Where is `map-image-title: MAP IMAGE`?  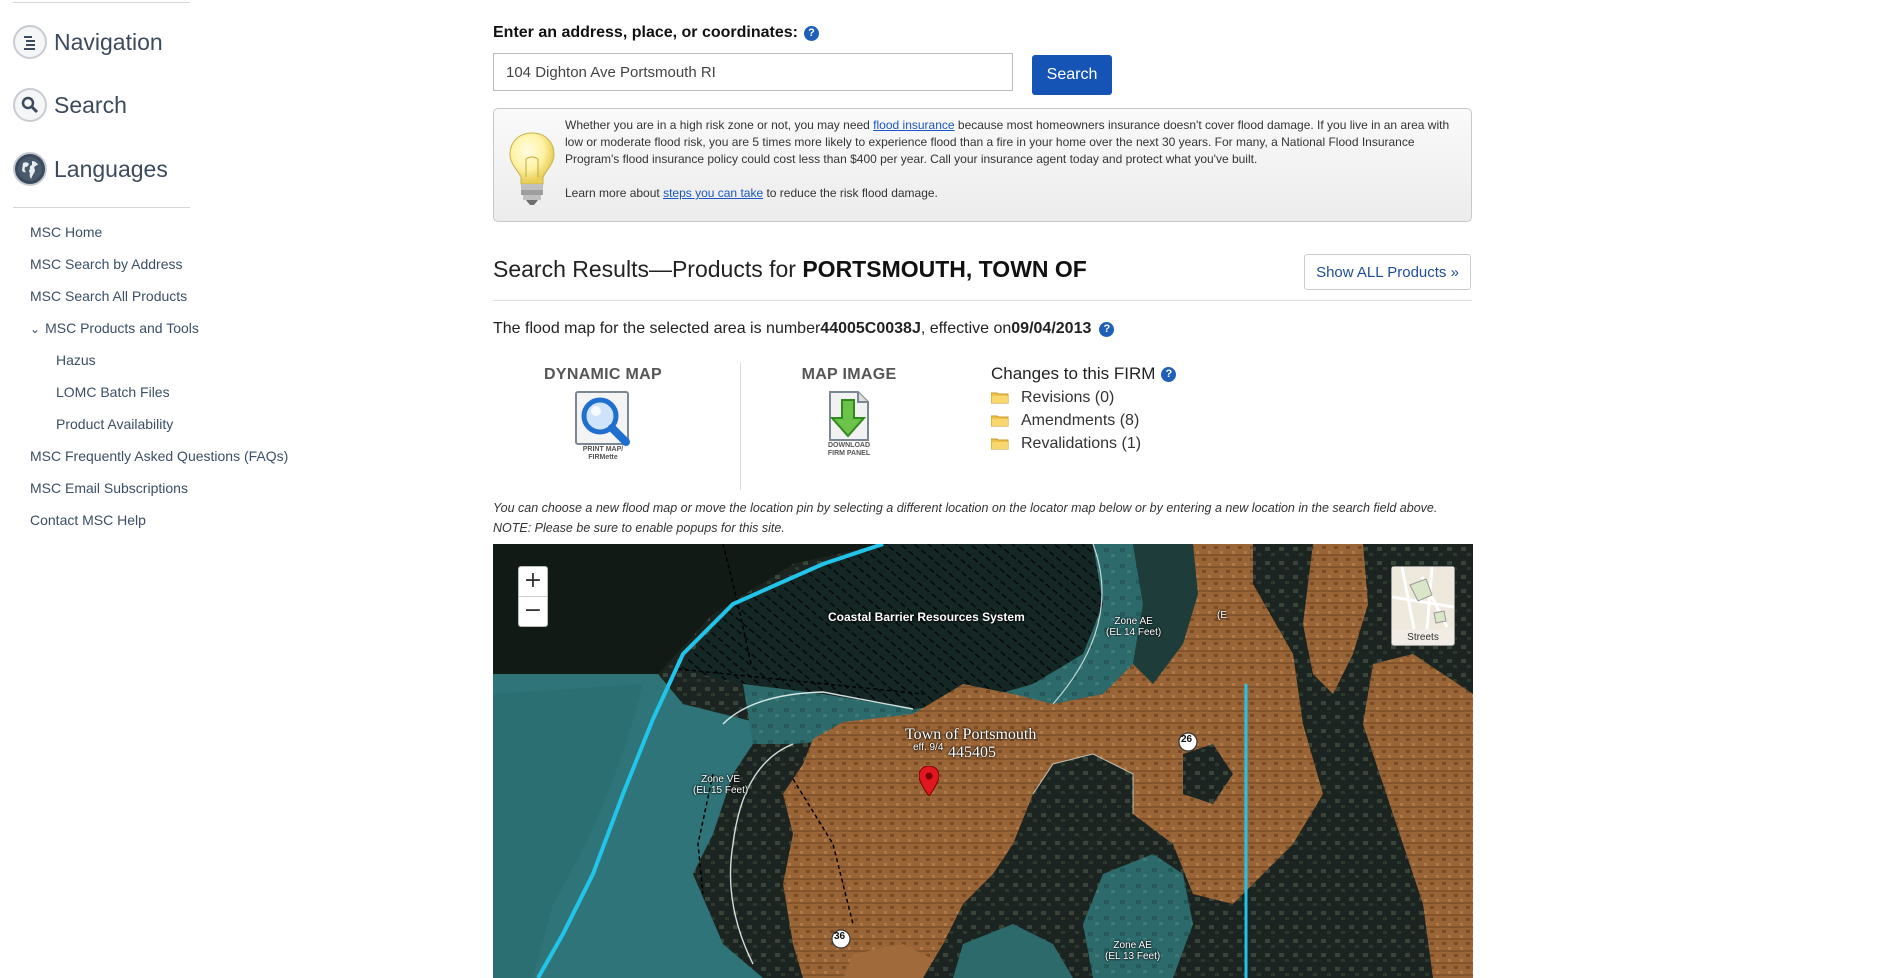
map-image-title: MAP IMAGE is located at coordinates (849, 374).